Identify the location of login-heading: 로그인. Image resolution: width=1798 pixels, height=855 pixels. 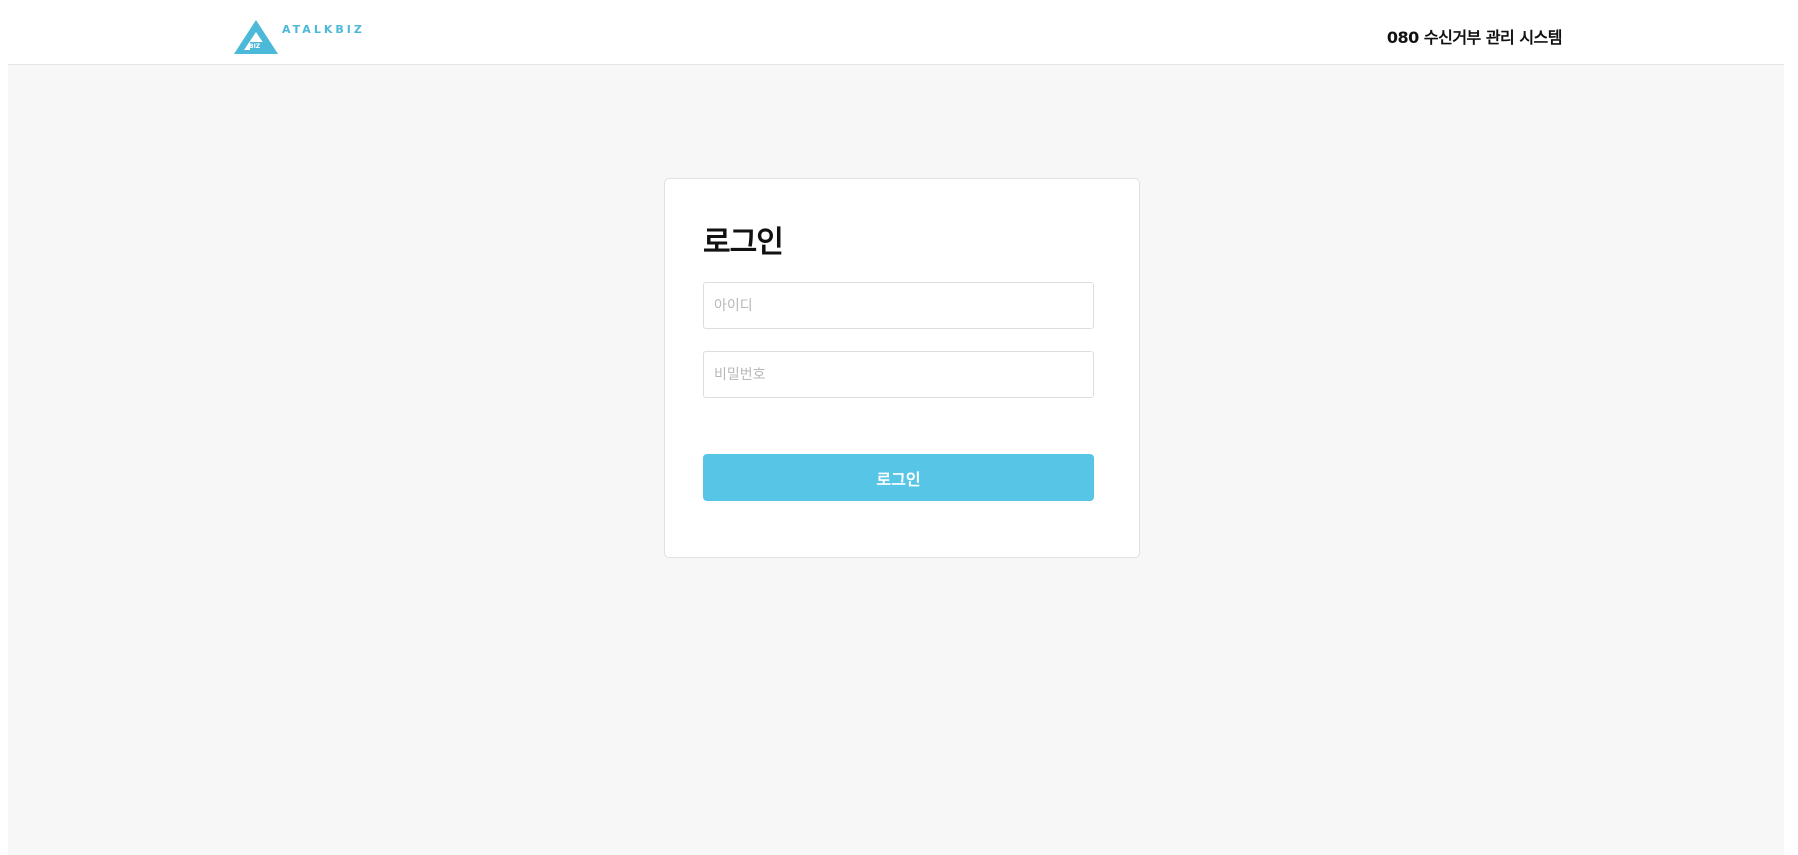
(743, 242).